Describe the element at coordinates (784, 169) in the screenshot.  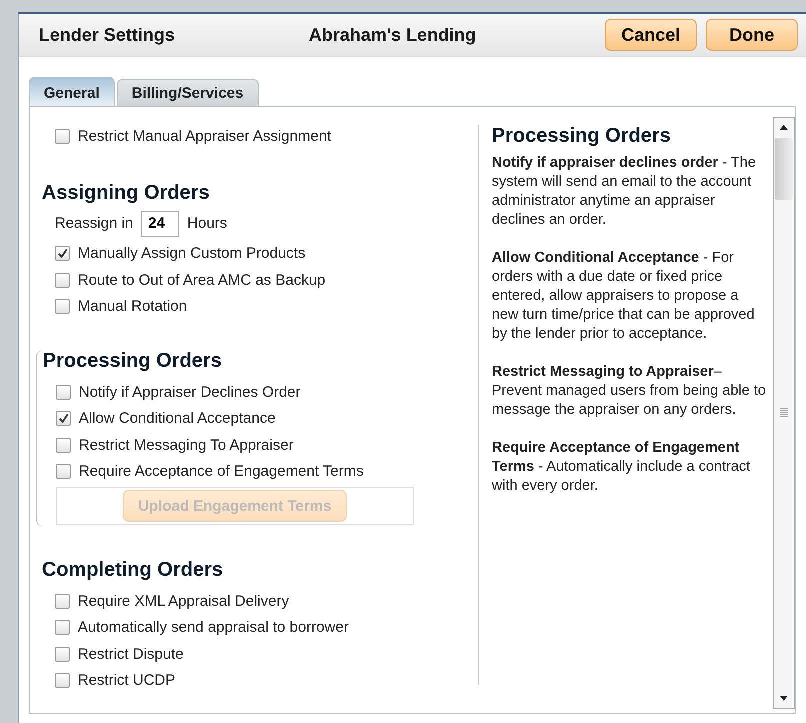
I see `scroll-thumb` at that location.